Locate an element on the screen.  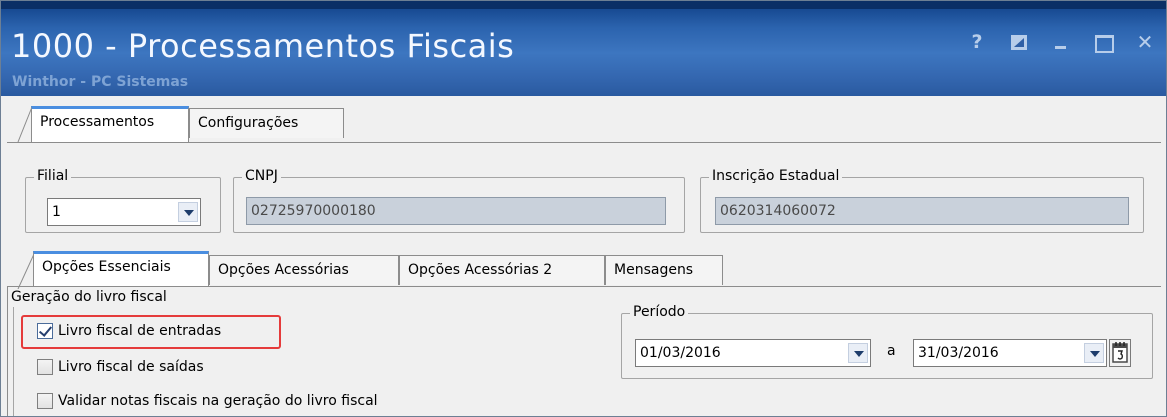
window-subtitle: Winthor - PC Sistemas is located at coordinates (100, 82).